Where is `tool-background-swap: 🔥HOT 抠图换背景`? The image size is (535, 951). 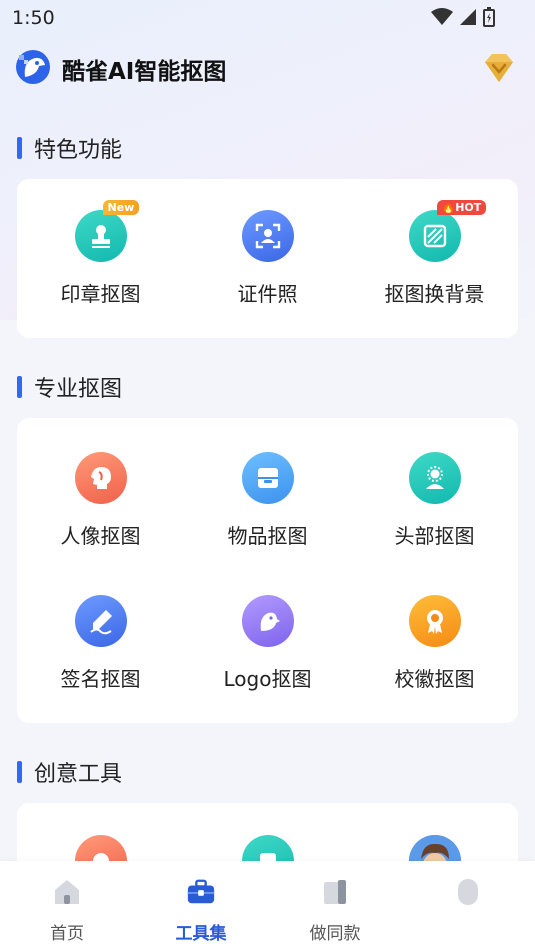 tool-background-swap: 🔥HOT 抠图换背景 is located at coordinates (434, 265).